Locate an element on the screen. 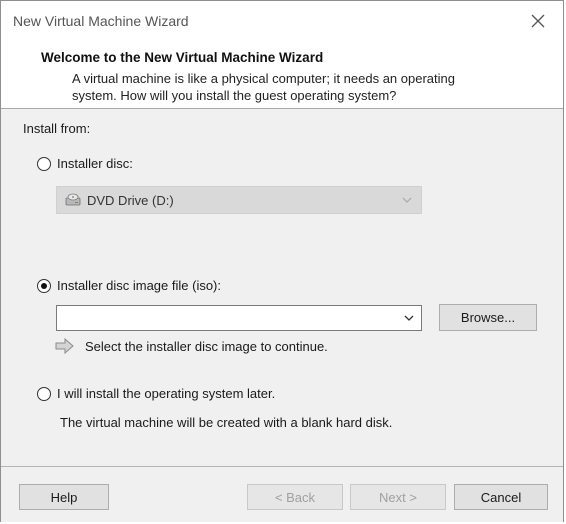 This screenshot has width=566, height=524. install-from-label: Install from: is located at coordinates (57, 128).